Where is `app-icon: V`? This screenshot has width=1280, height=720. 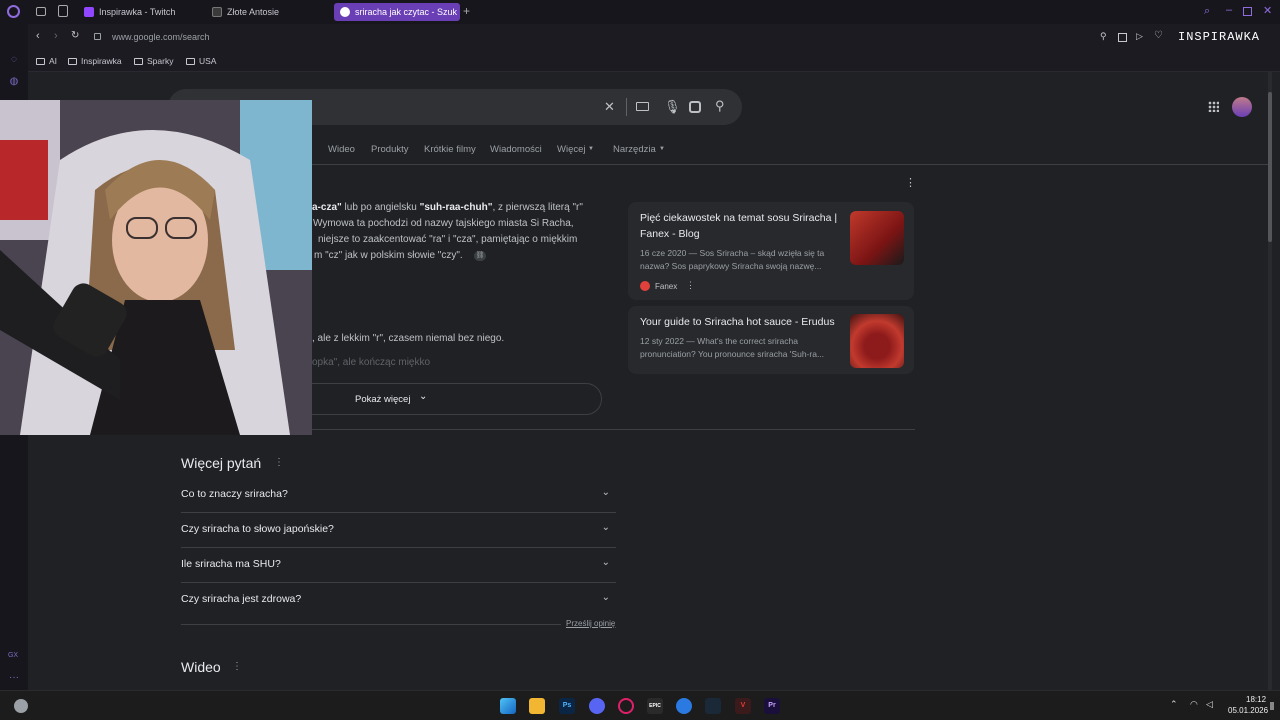
app-icon: V is located at coordinates (743, 706).